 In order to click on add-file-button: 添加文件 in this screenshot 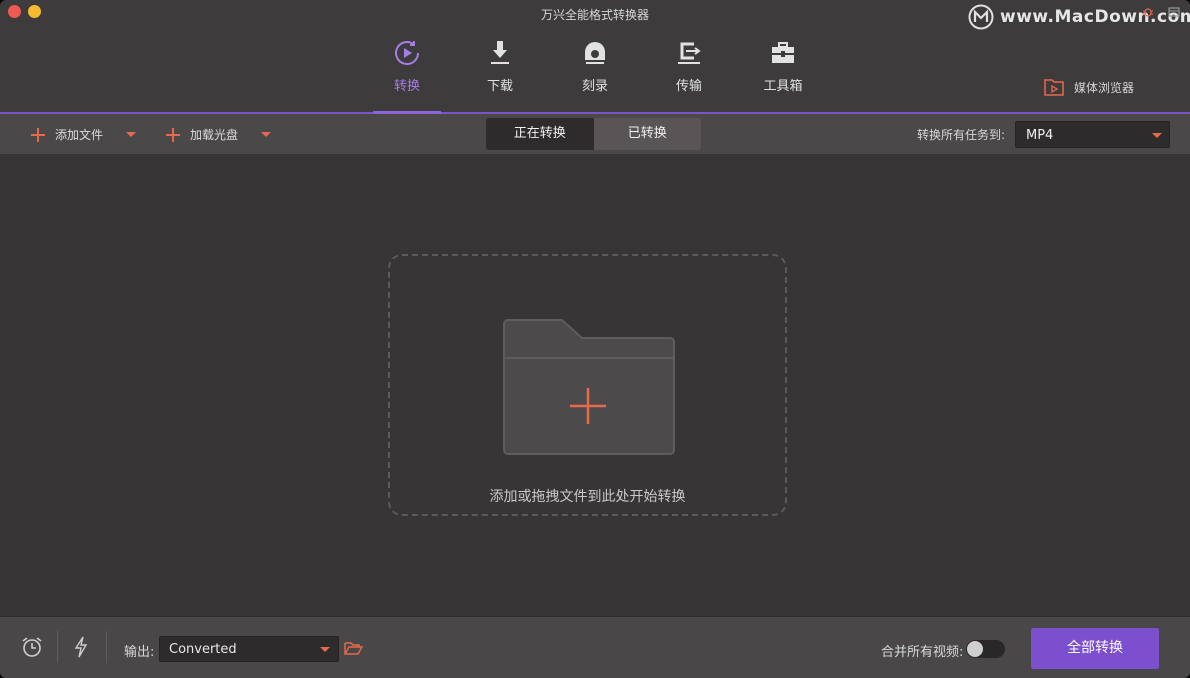, I will do `click(67, 134)`.